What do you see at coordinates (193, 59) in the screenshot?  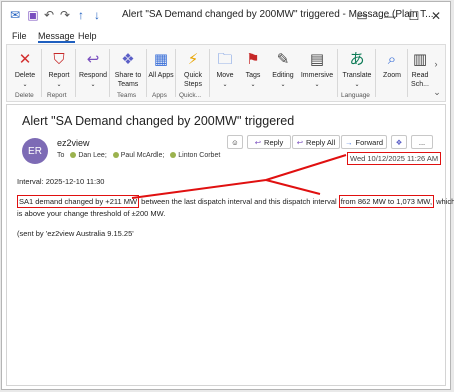 I see `lightning-icon: ⚡` at bounding box center [193, 59].